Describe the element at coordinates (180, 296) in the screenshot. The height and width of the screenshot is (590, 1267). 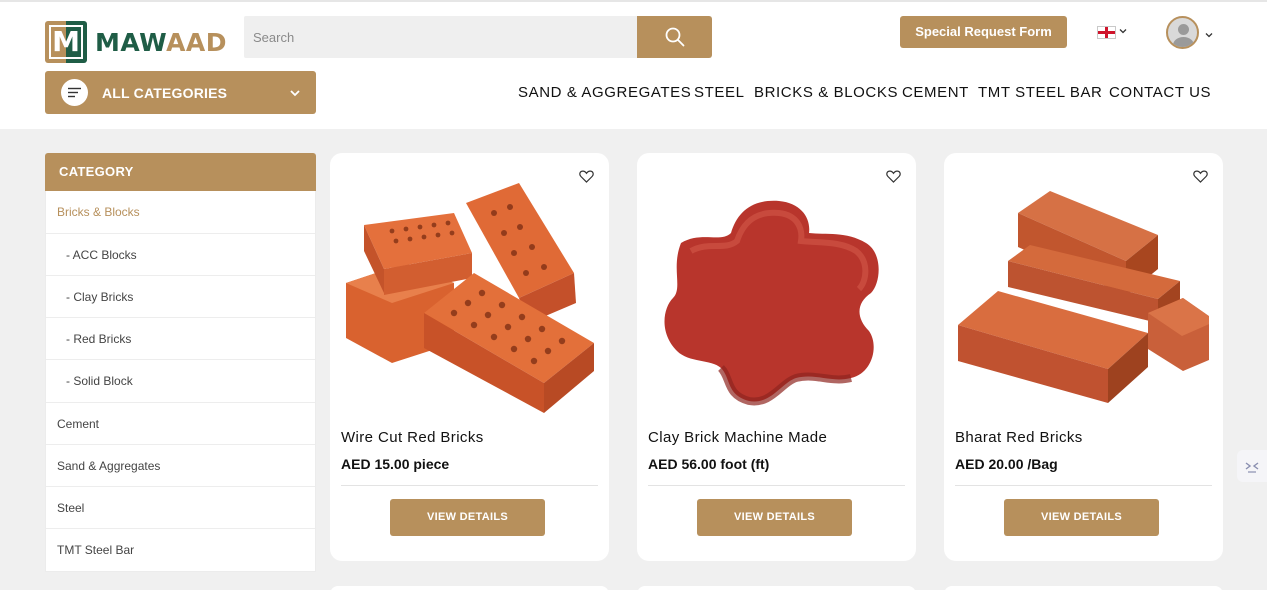
I see `sidebar-item-clay-bricks: - Clay Bricks` at that location.